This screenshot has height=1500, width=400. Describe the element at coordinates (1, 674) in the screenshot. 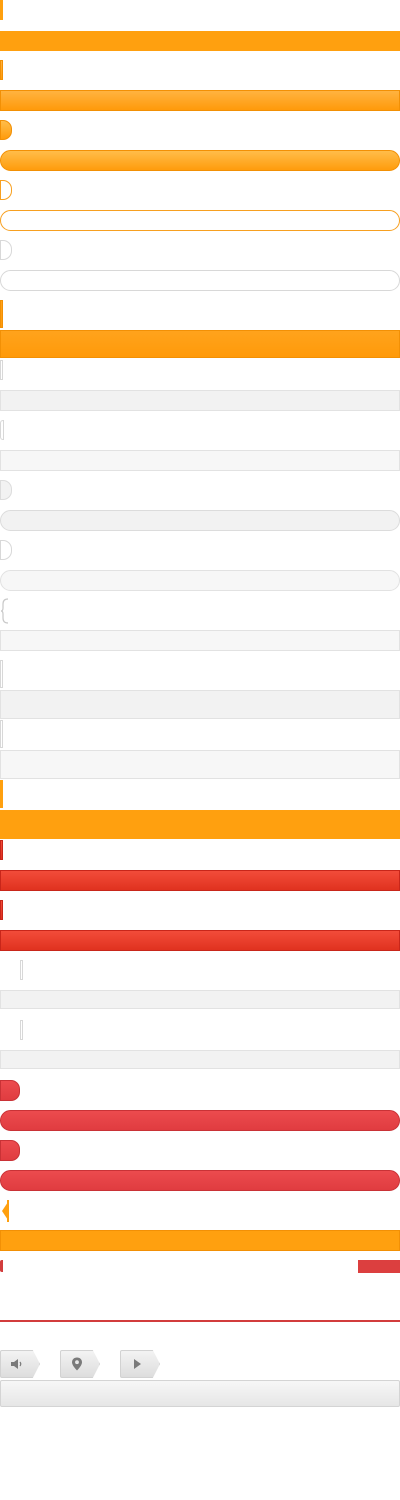

I see `grey-tall-handle` at that location.